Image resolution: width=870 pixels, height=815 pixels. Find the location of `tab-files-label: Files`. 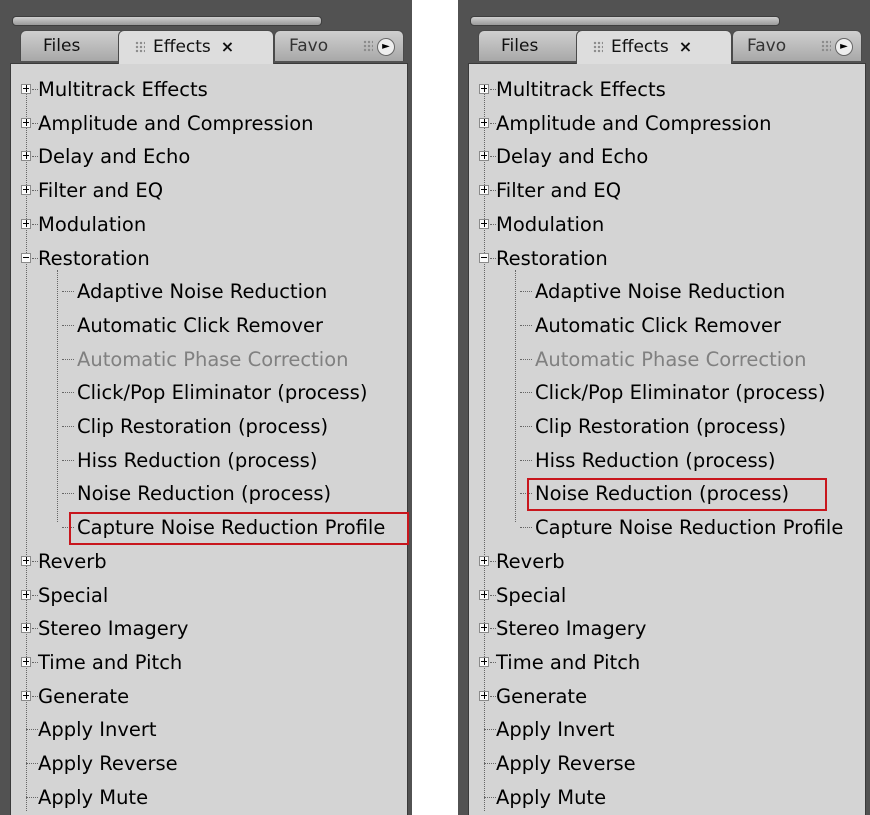

tab-files-label: Files is located at coordinates (520, 46).